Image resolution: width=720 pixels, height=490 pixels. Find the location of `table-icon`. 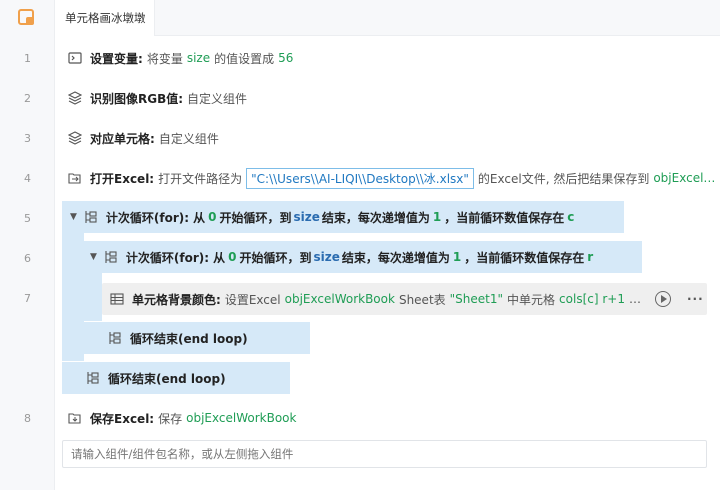

table-icon is located at coordinates (117, 299).